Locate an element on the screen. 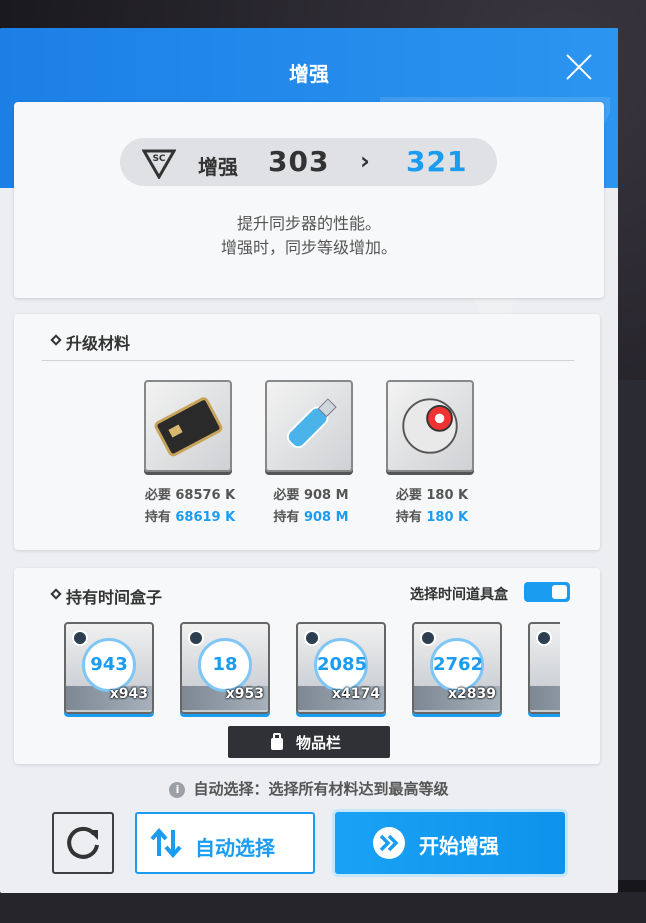 This screenshot has height=923, width=646. time-box-item: 2085 x4174 is located at coordinates (341, 668).